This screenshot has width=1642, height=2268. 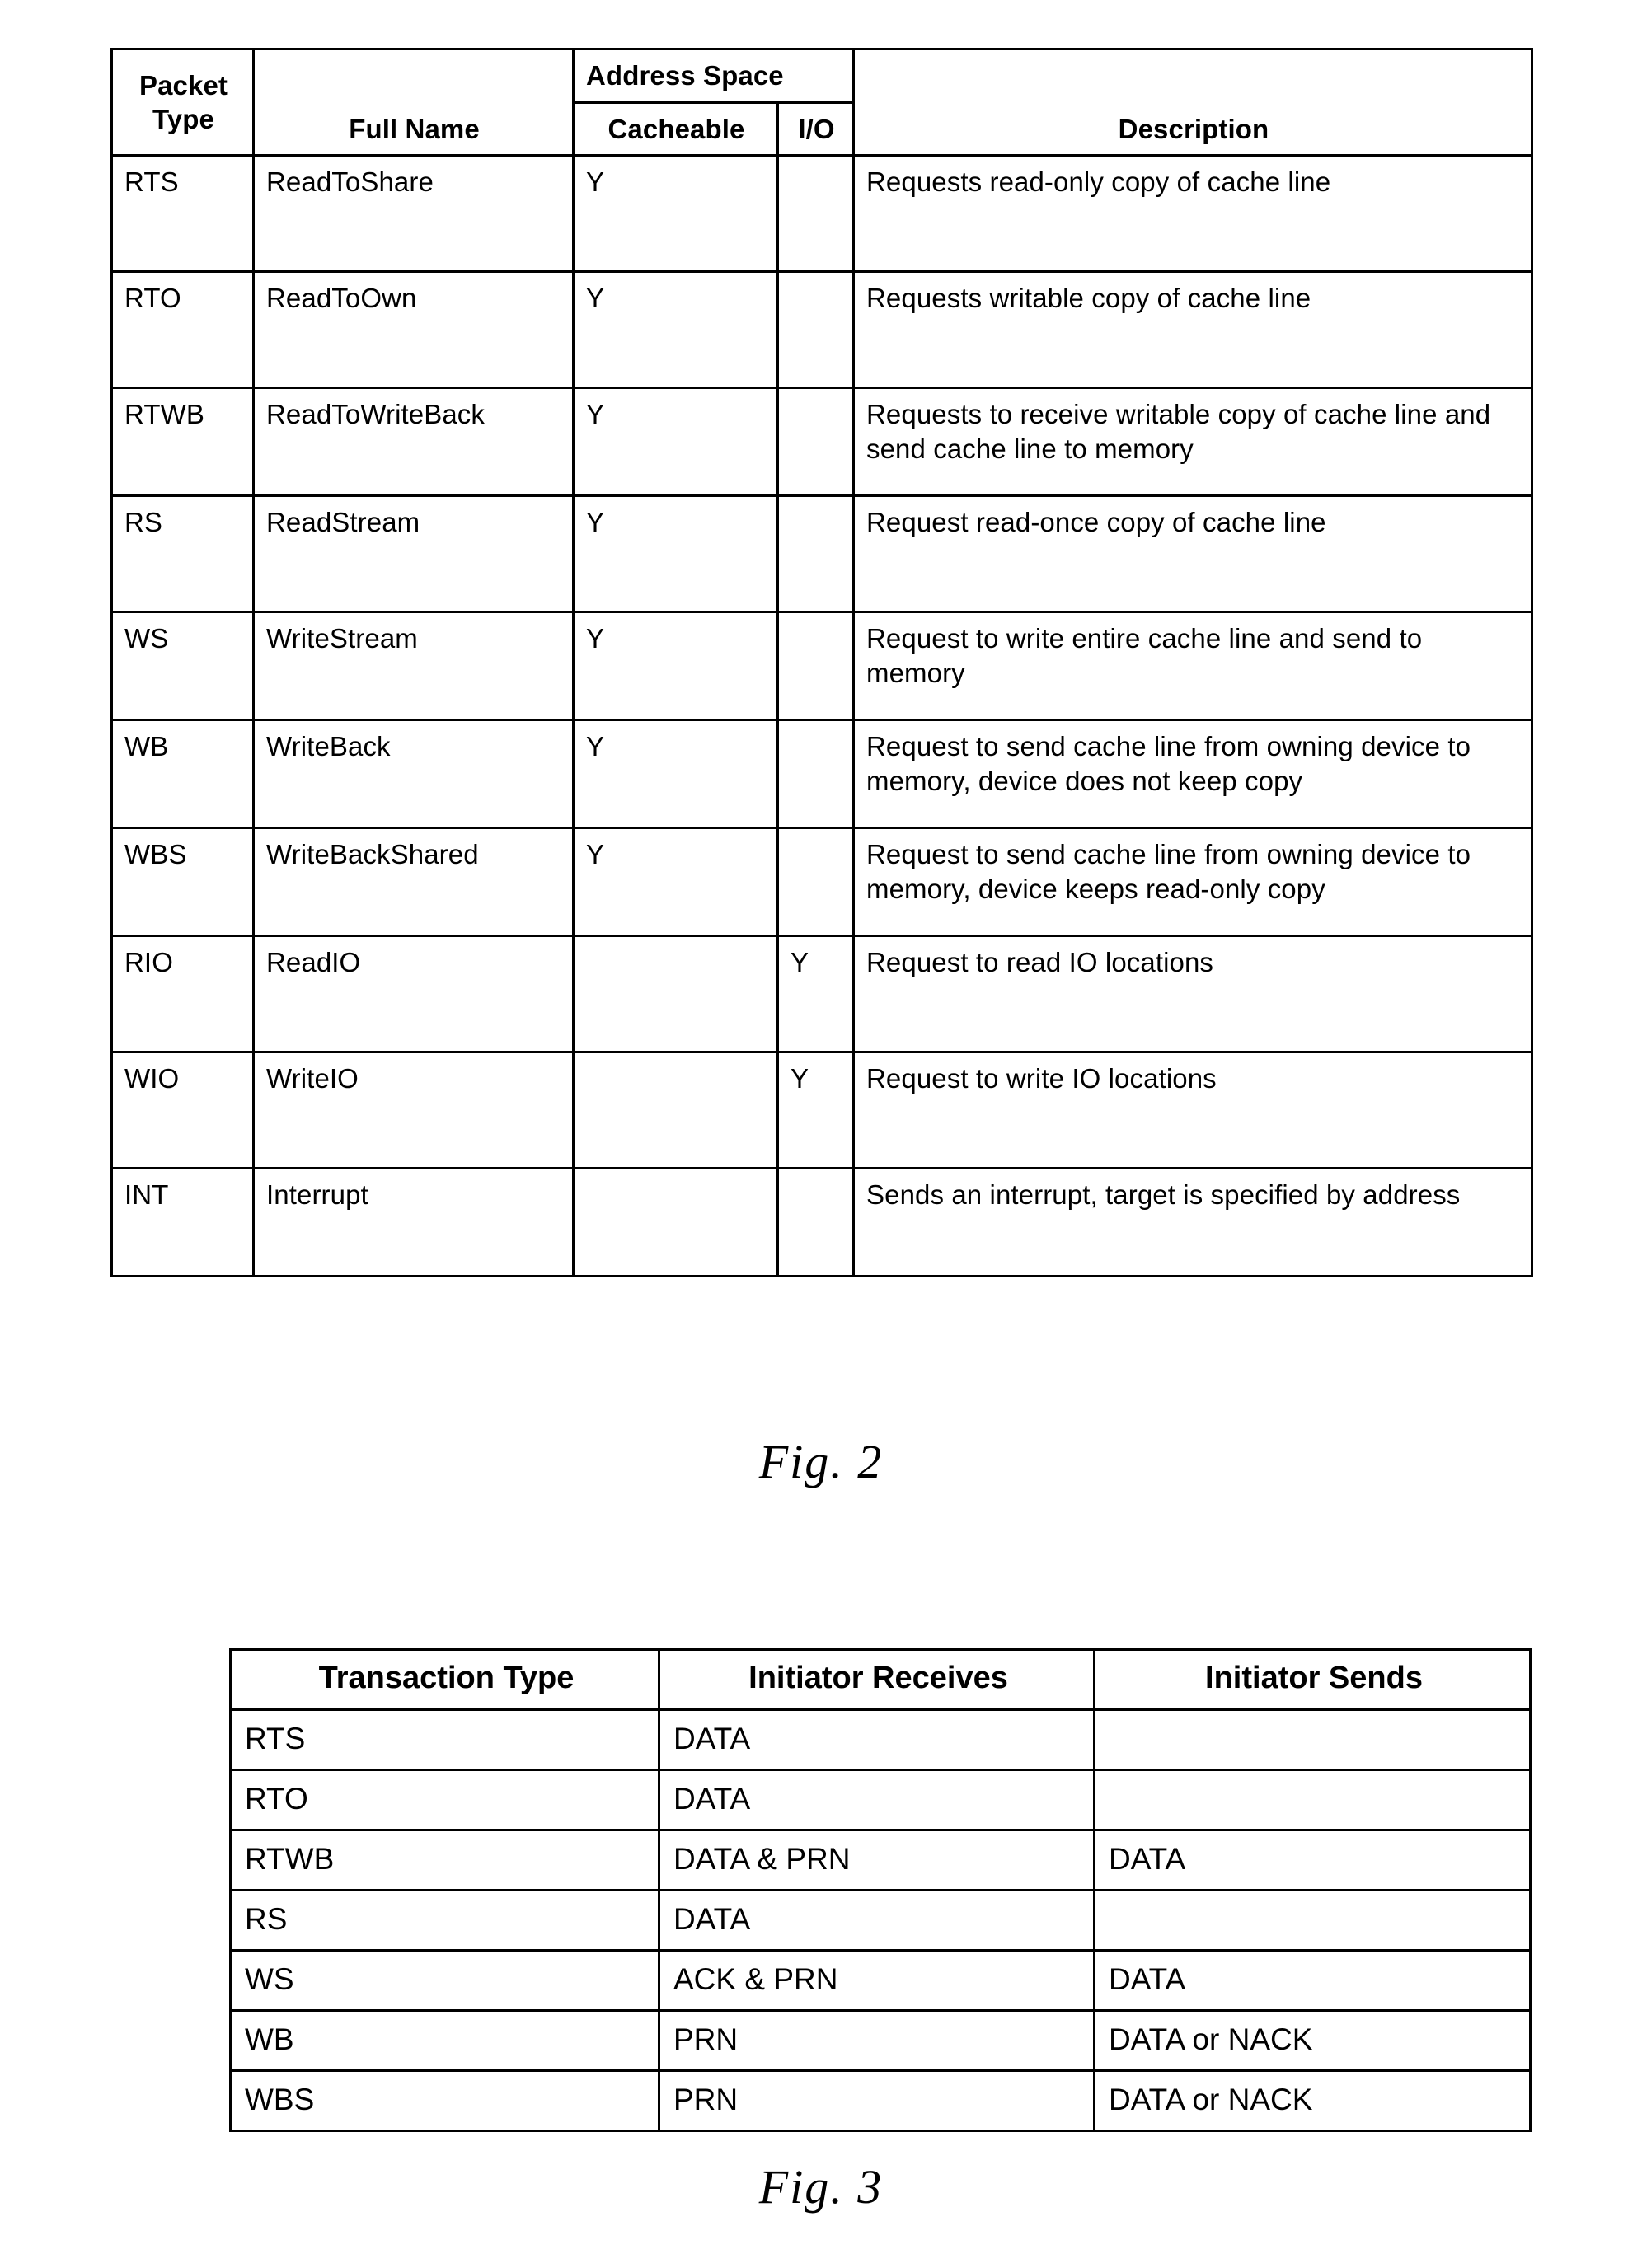 I want to click on table-row: WB PRN DATA or NACK, so click(x=881, y=2040).